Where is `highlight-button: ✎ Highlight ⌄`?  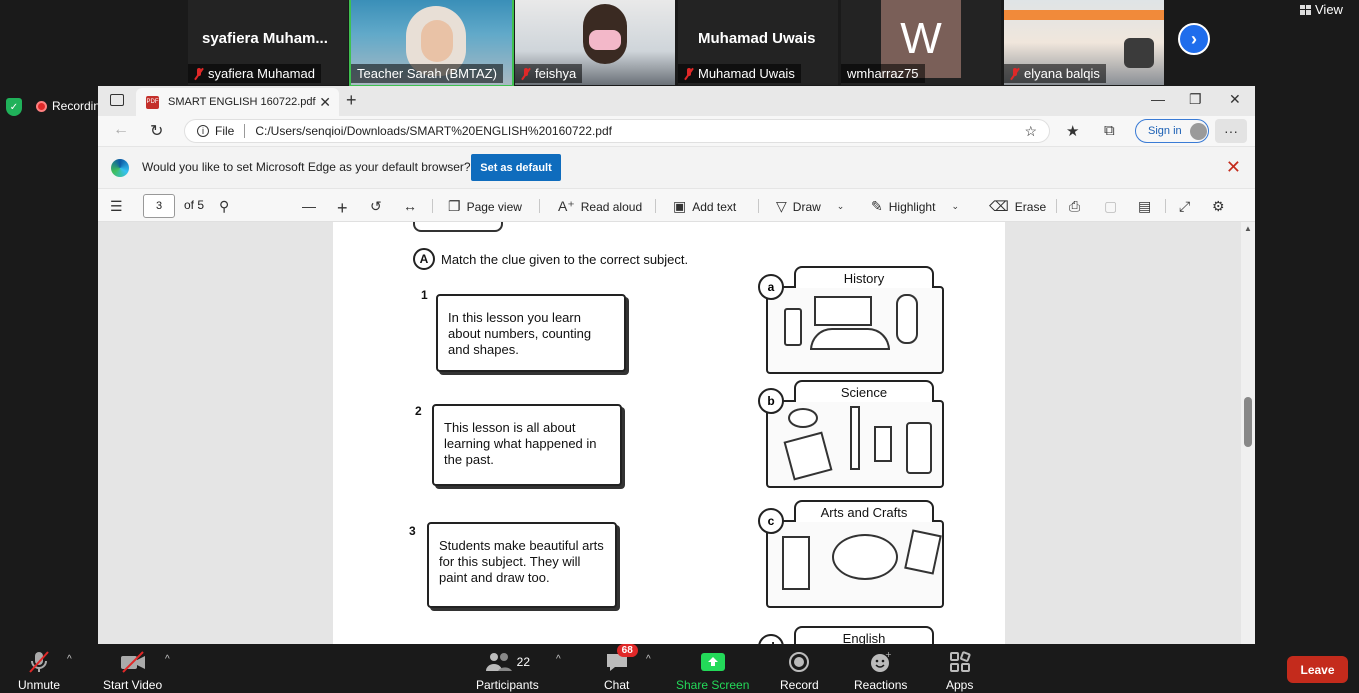 highlight-button: ✎ Highlight ⌄ is located at coordinates (915, 206).